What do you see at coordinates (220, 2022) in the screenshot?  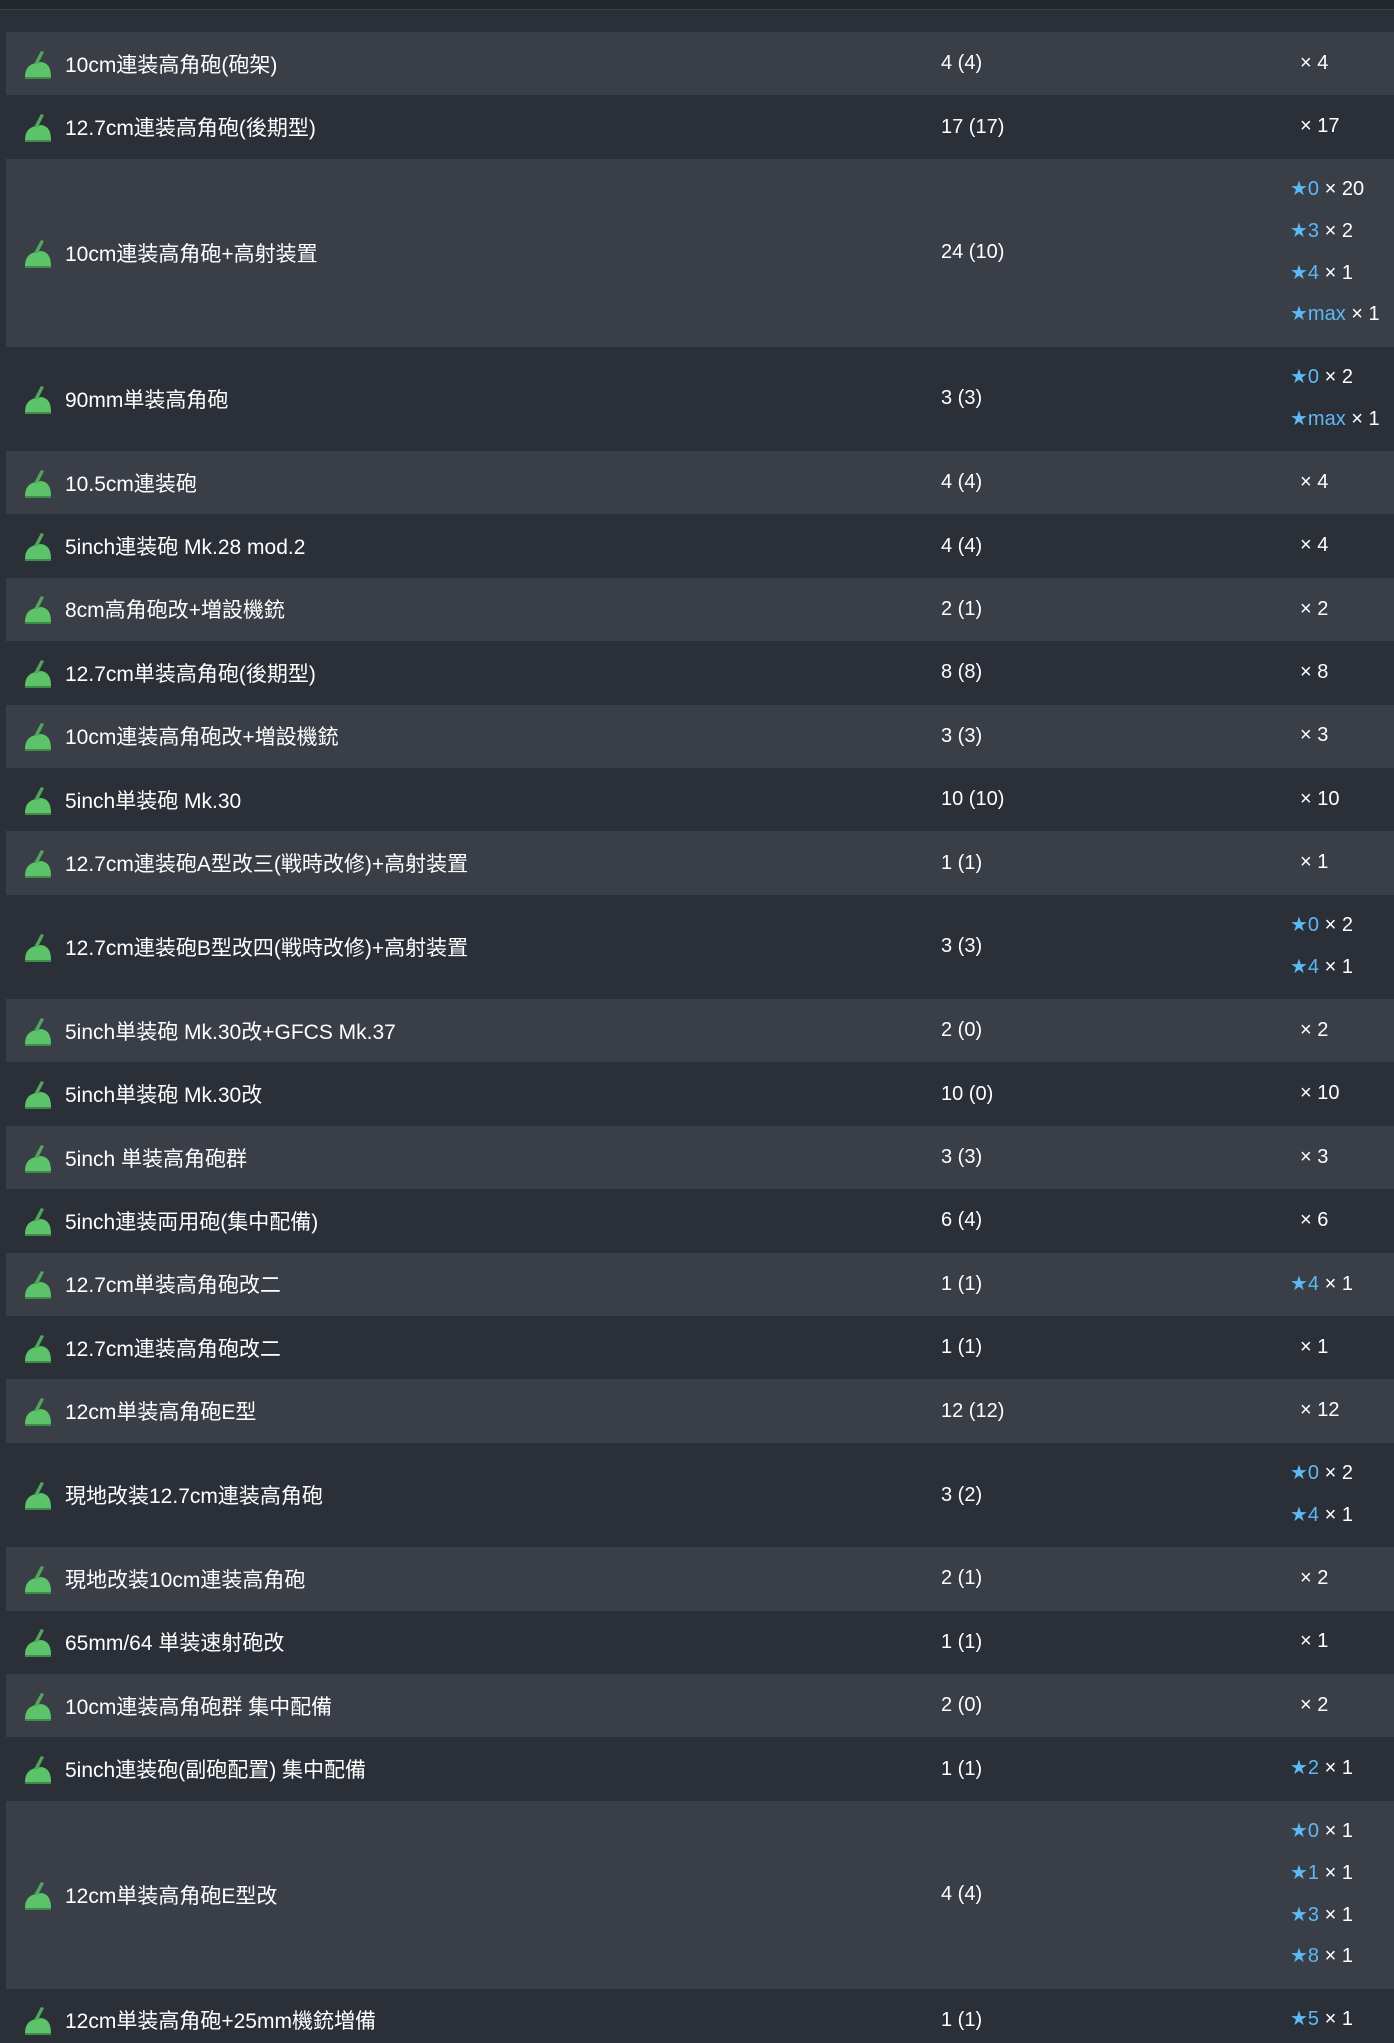 I see `item-name: 12cm単装高角砲+25mm機銃増備` at bounding box center [220, 2022].